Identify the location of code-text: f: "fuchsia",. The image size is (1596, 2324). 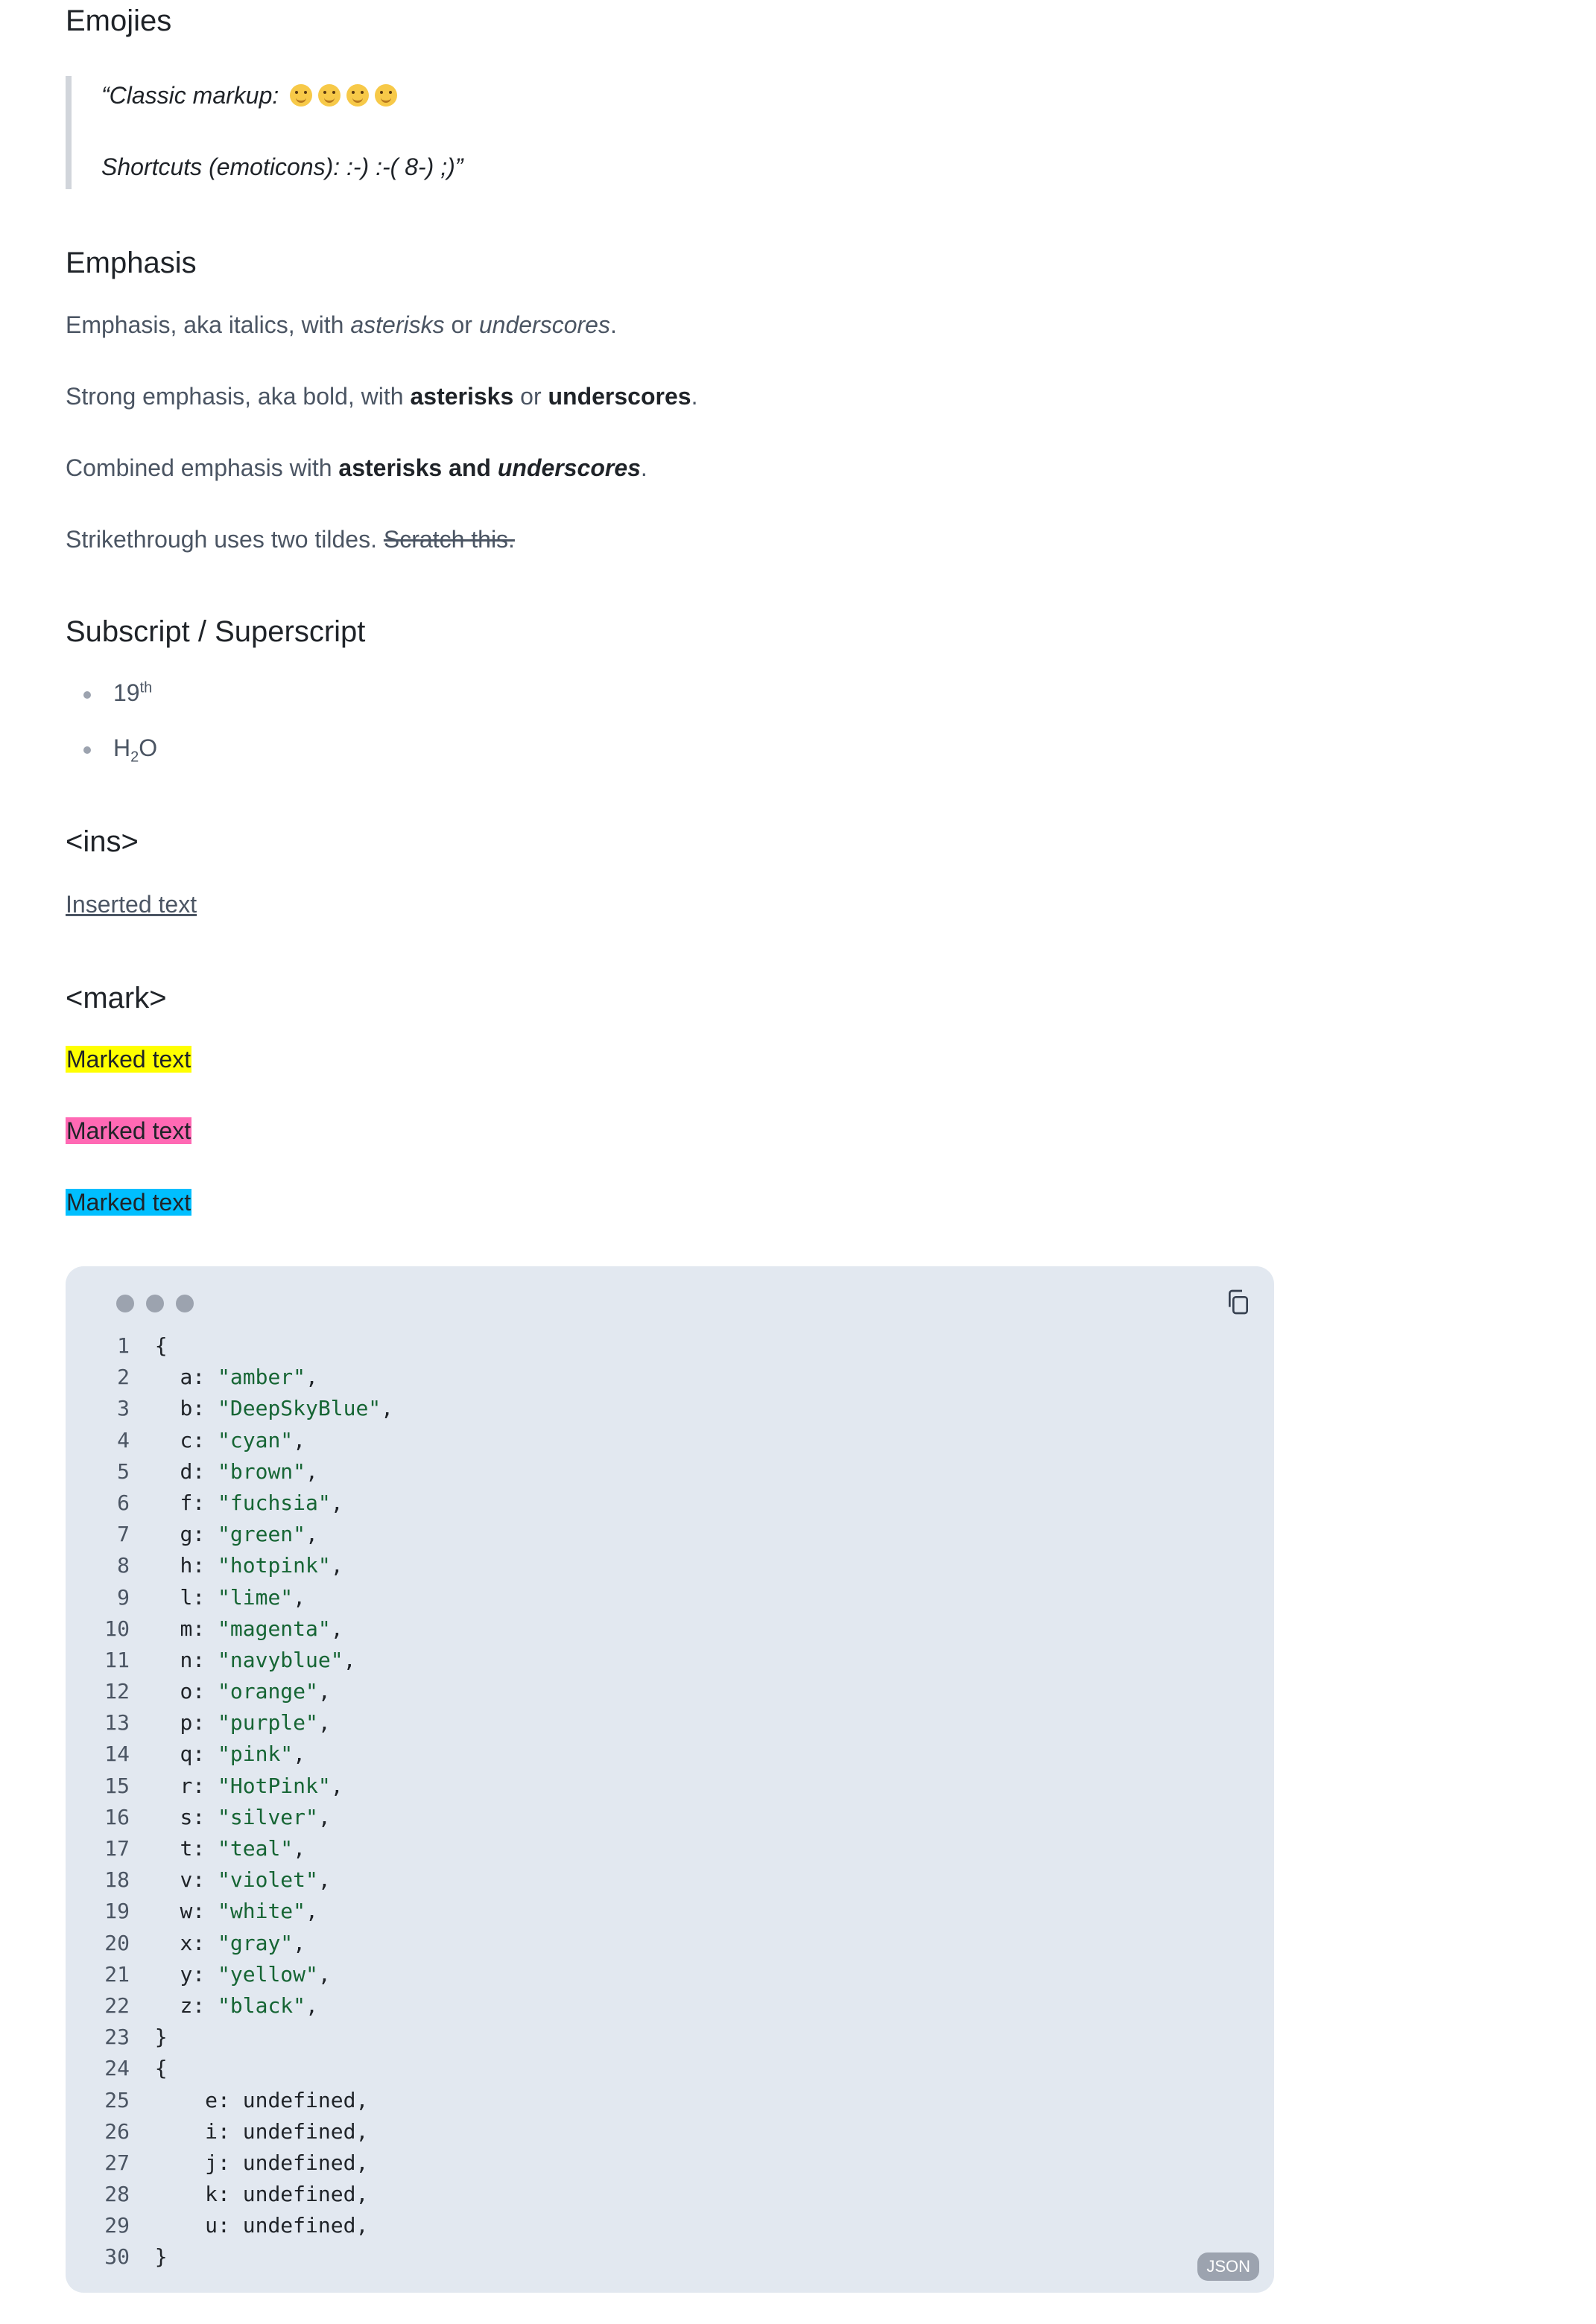
(261, 1503).